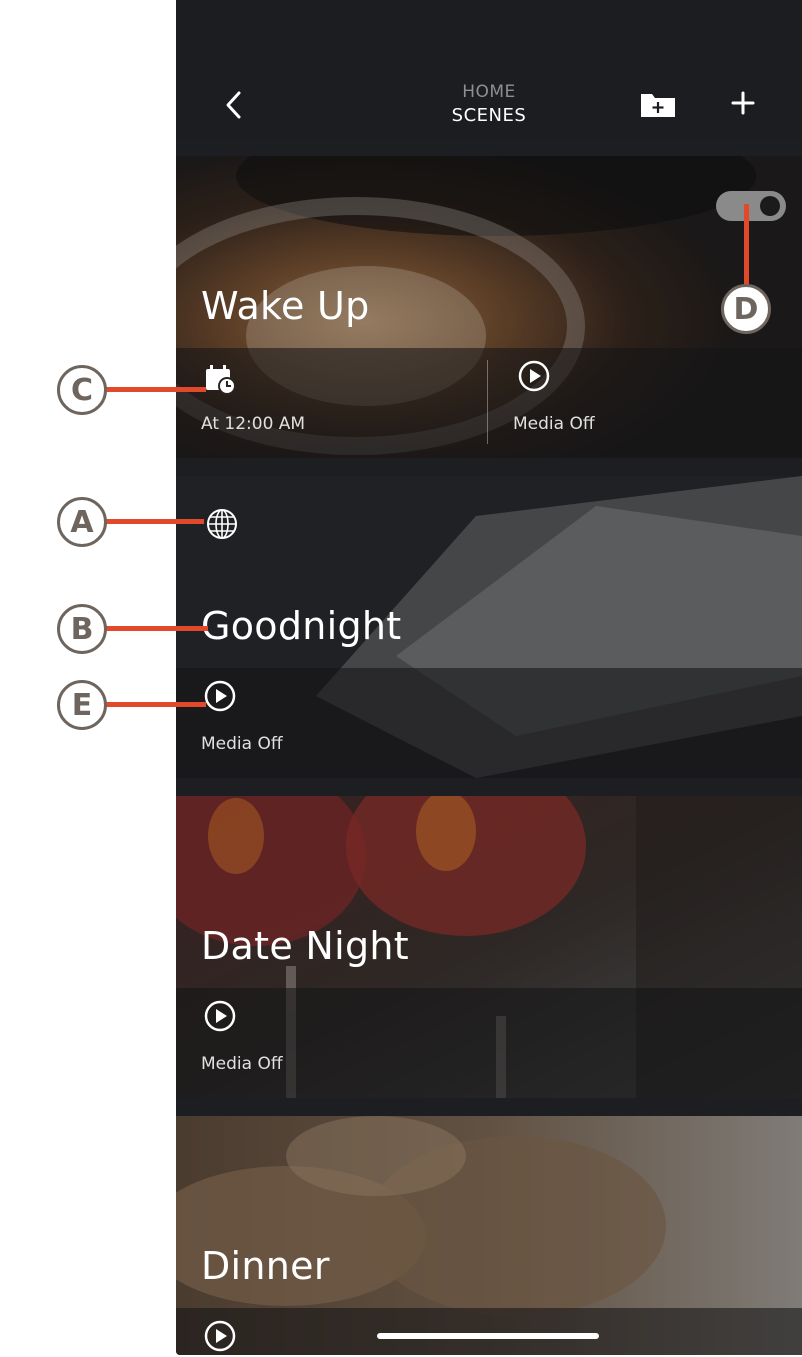 The image size is (802, 1357). Describe the element at coordinates (155, 389) in the screenshot. I see `callout-line-c` at that location.